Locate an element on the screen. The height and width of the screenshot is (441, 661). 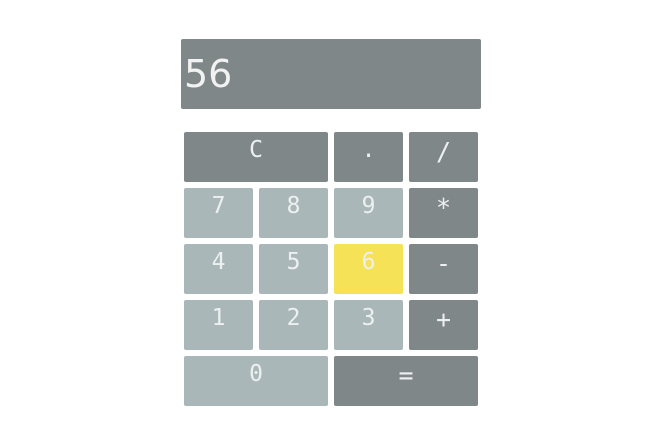
digit-6-button: 6 is located at coordinates (368, 269).